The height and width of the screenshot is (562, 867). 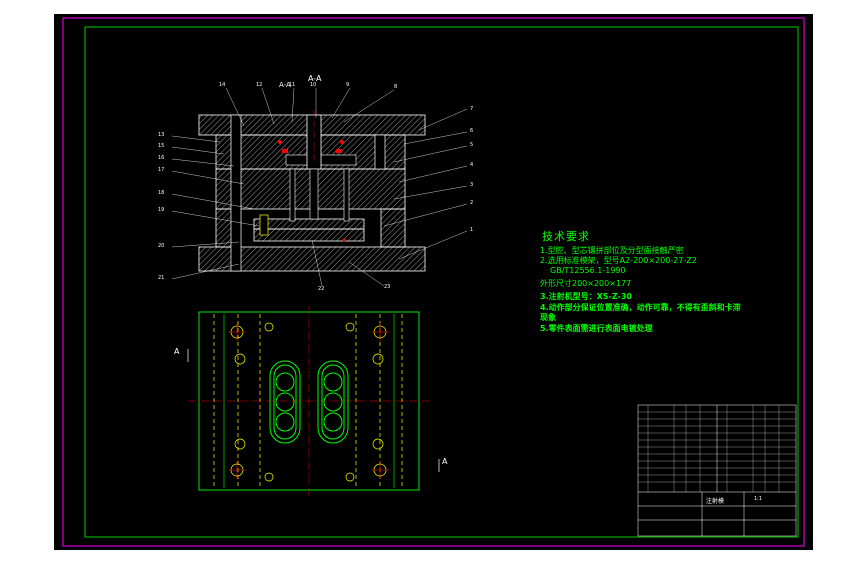 I want to click on balloon: 19, so click(x=161, y=210).